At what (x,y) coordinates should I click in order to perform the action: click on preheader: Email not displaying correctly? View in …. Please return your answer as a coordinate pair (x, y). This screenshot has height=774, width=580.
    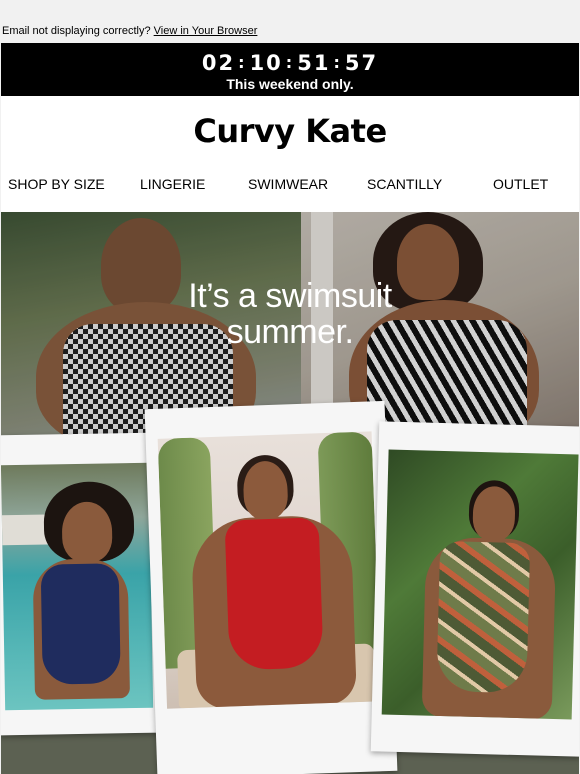
    Looking at the image, I should click on (290, 21).